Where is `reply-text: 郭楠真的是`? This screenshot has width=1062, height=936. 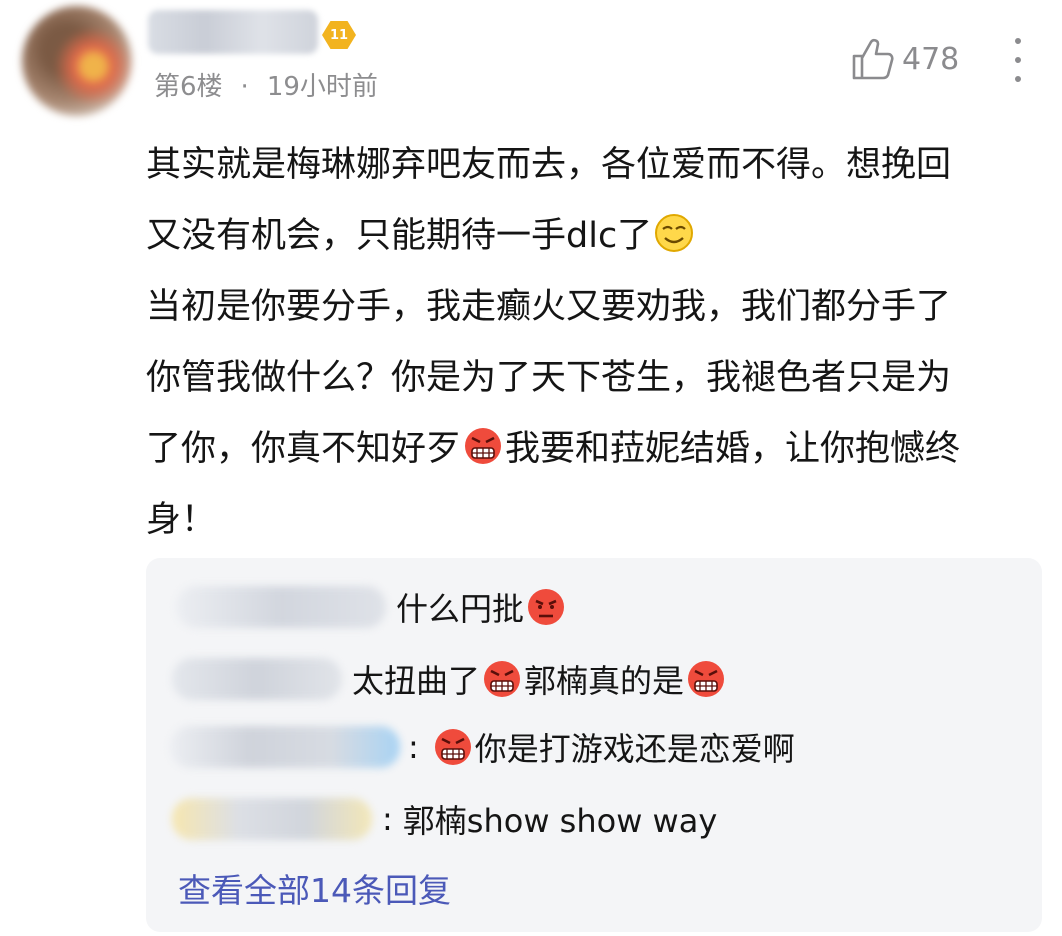 reply-text: 郭楠真的是 is located at coordinates (604, 681).